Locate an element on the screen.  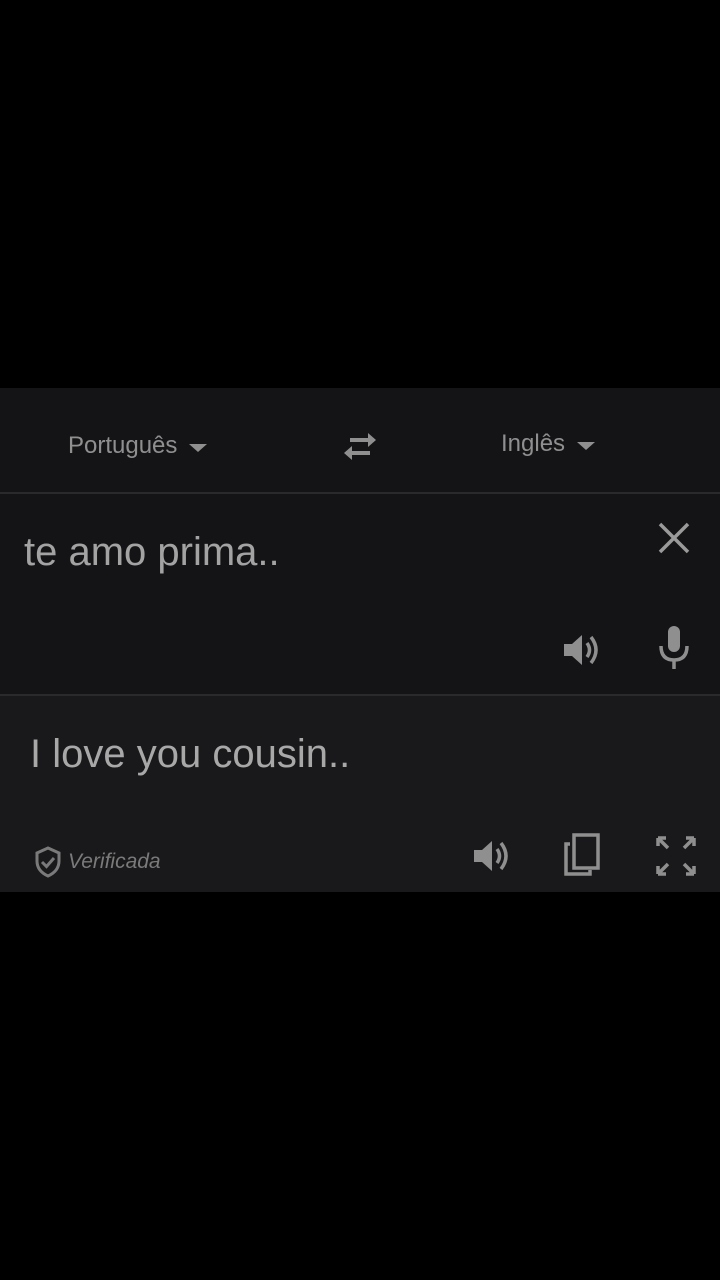
target-language-label: Inglês is located at coordinates (533, 443).